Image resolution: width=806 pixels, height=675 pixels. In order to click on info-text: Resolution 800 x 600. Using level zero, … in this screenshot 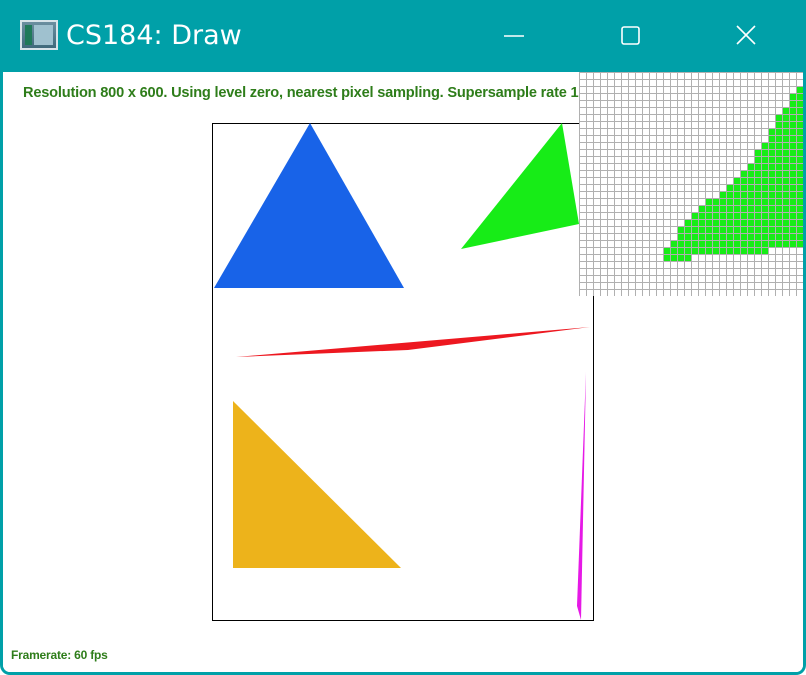, I will do `click(334, 93)`.